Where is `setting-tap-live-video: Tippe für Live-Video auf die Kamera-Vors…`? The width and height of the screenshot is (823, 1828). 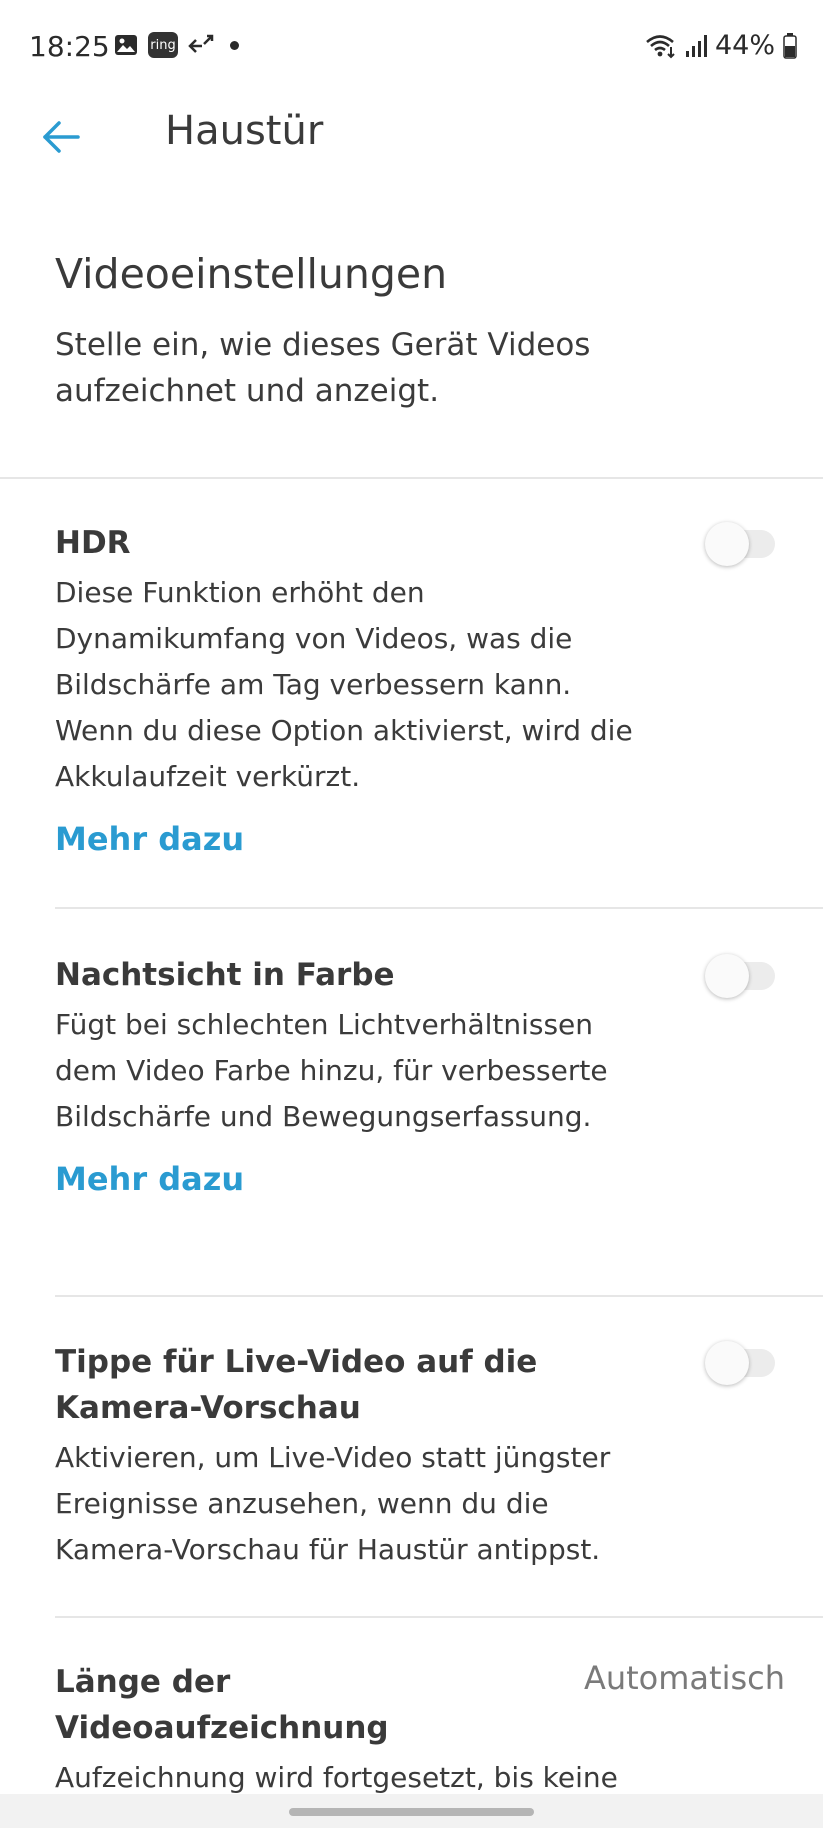 setting-tap-live-video: Tippe für Live-Video auf die Kamera-Vors… is located at coordinates (415, 1456).